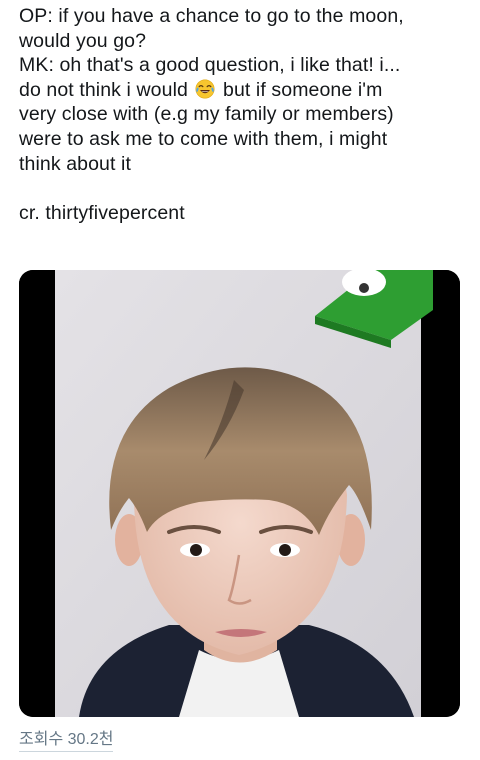  I want to click on tweet-line-7: think about it, so click(75, 163).